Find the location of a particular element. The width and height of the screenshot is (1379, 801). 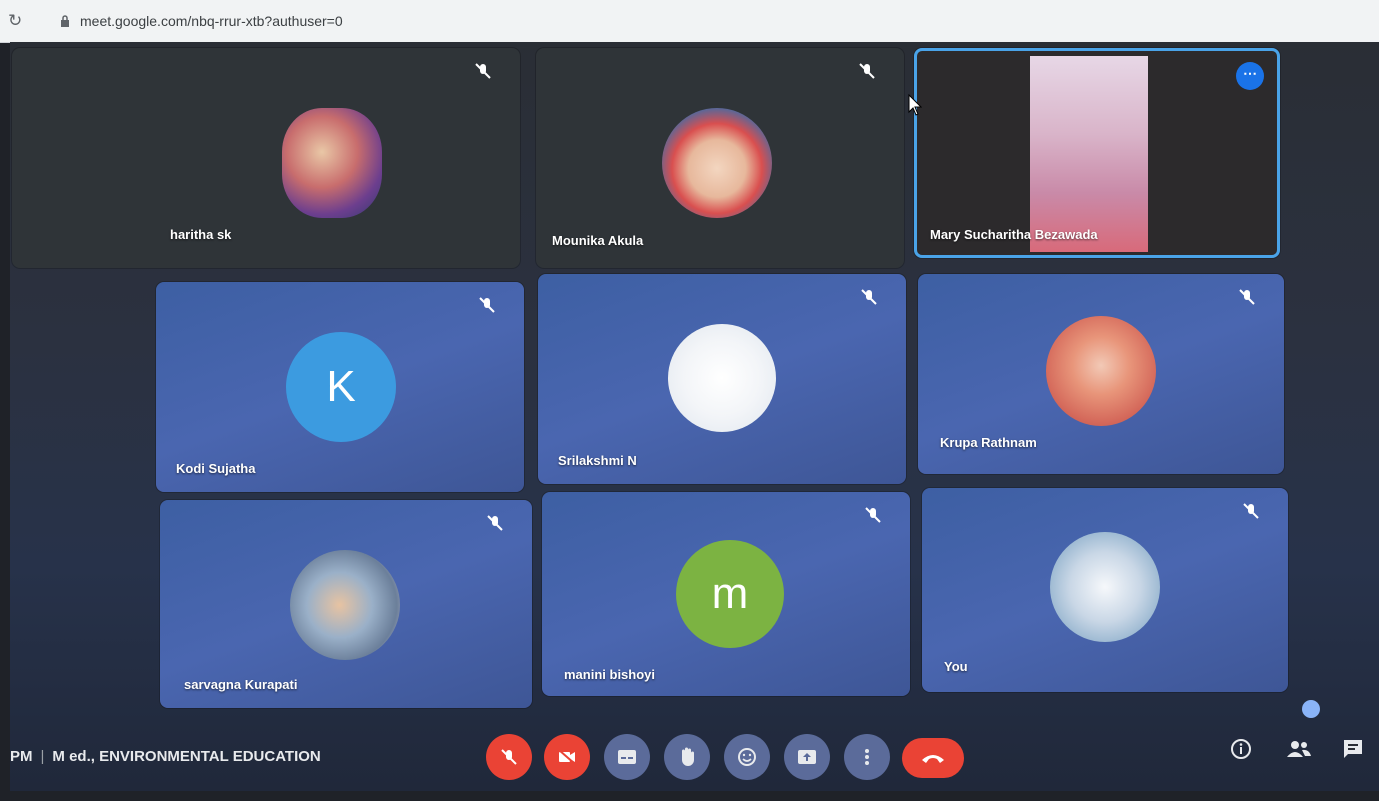

people-button is located at coordinates (1299, 749).